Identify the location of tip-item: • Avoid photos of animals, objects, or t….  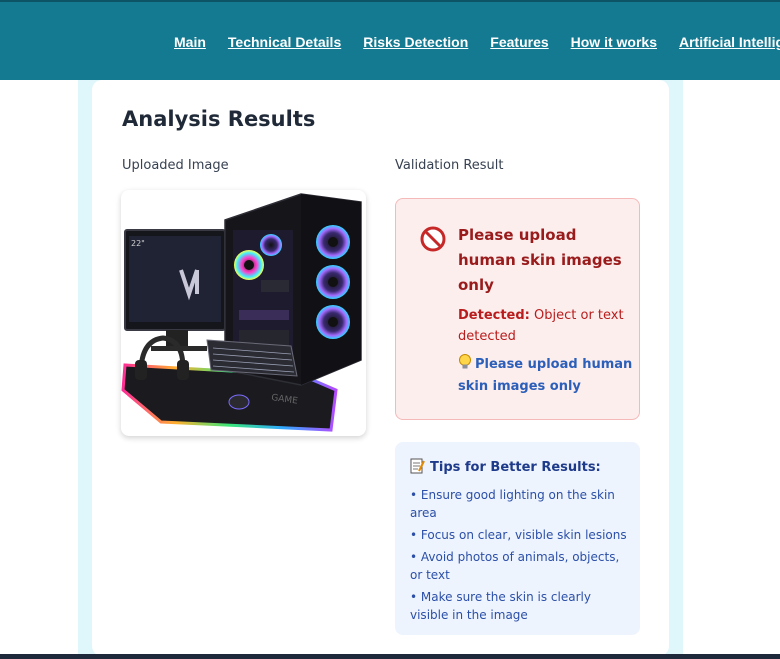
(515, 566).